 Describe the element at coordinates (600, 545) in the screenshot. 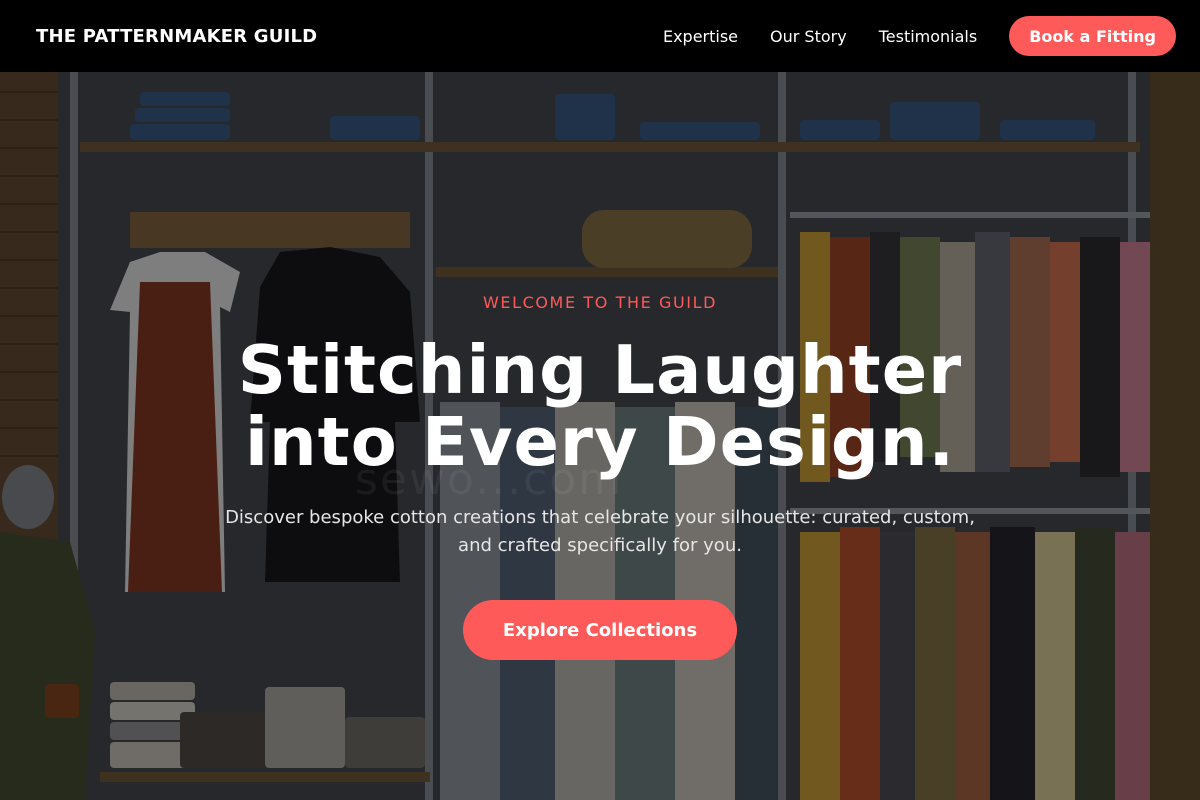

I see `subhead-line-2: and crafted specifically for you.` at that location.